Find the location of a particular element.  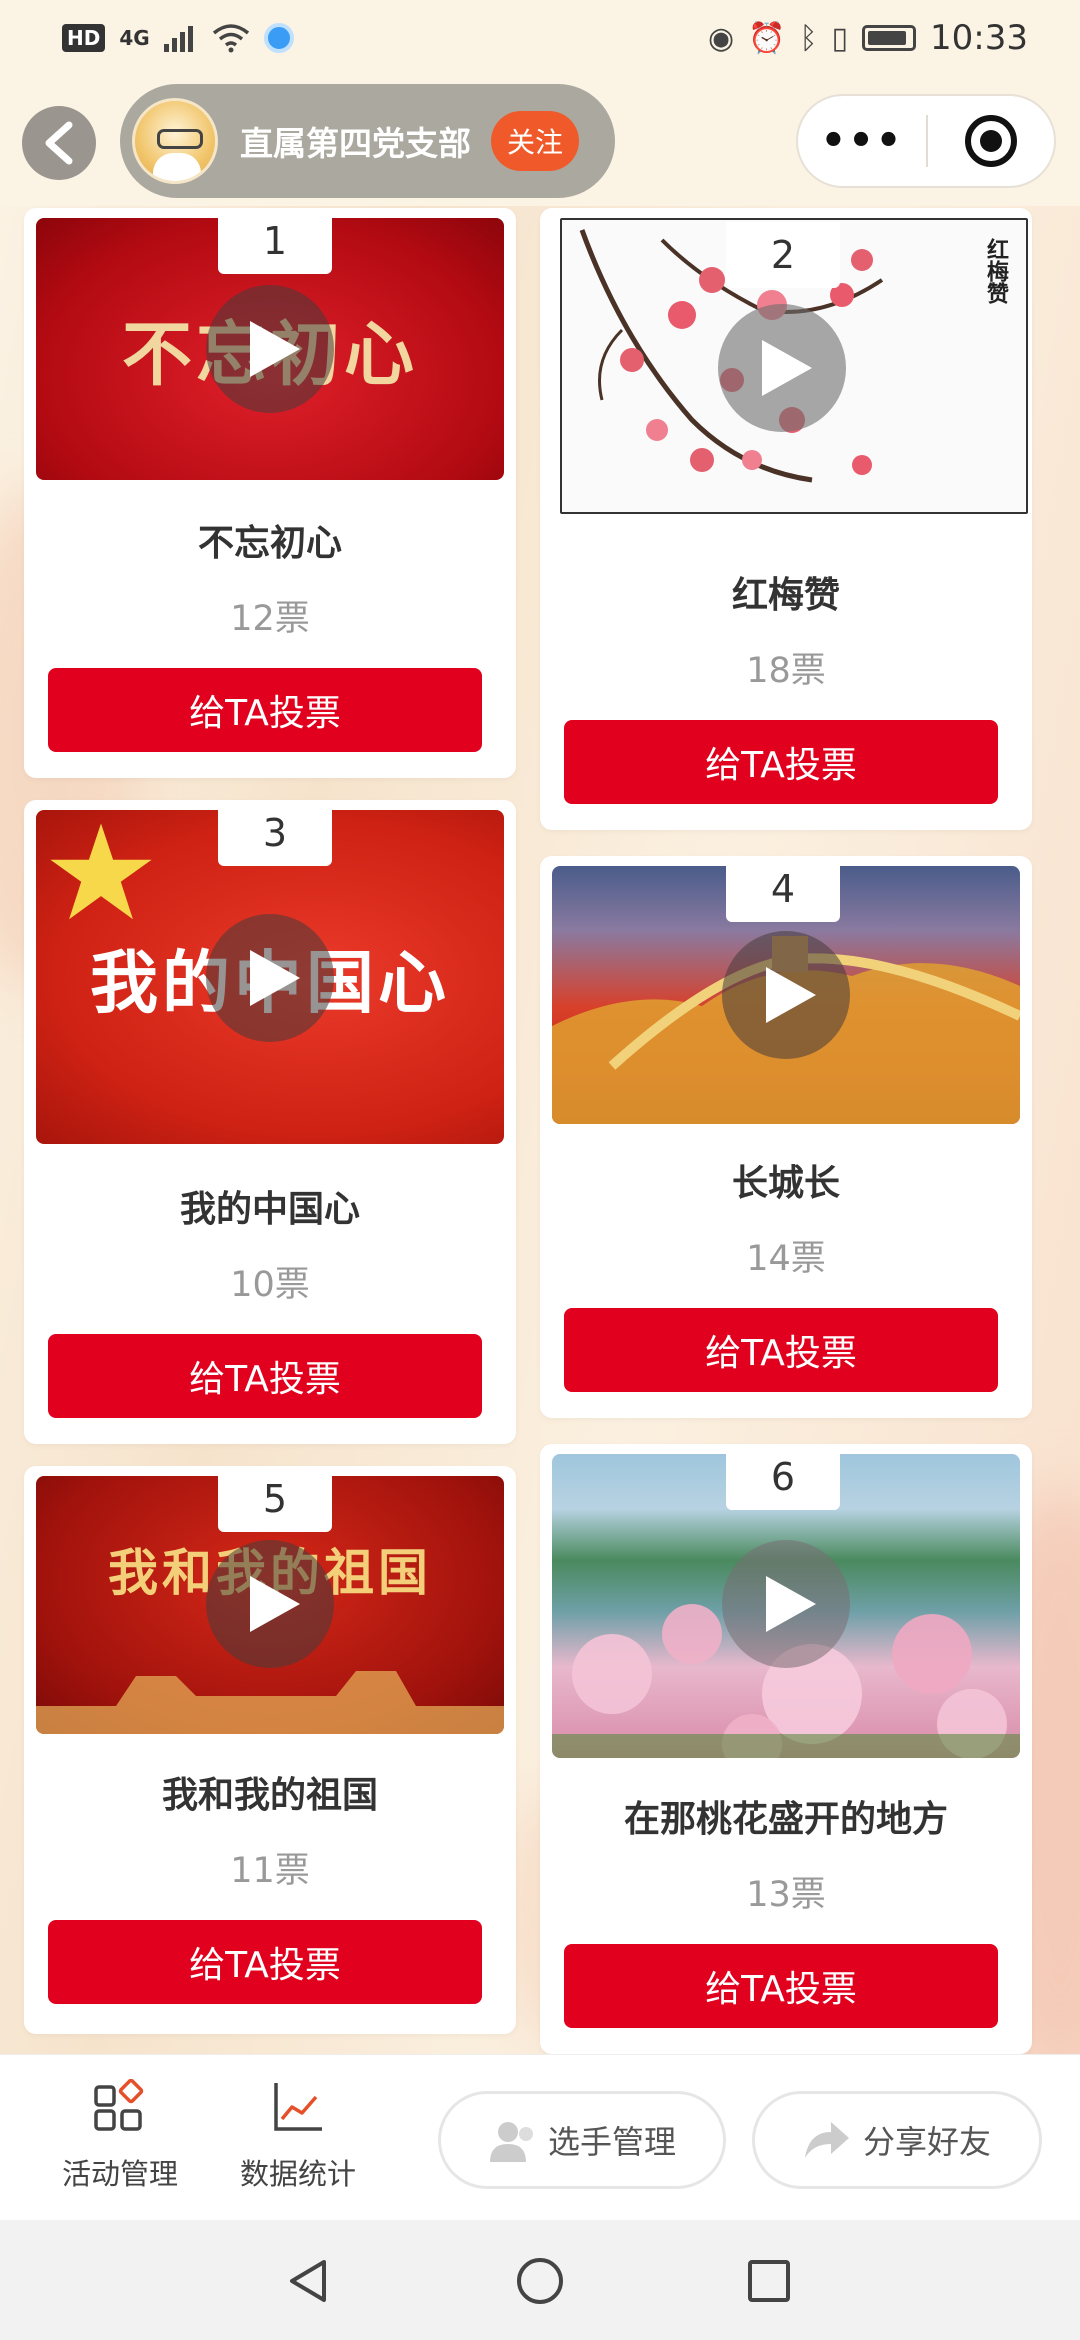

contestant-card: 我的中国心 3 我的中国心 10票 给TA投票 is located at coordinates (270, 1122).